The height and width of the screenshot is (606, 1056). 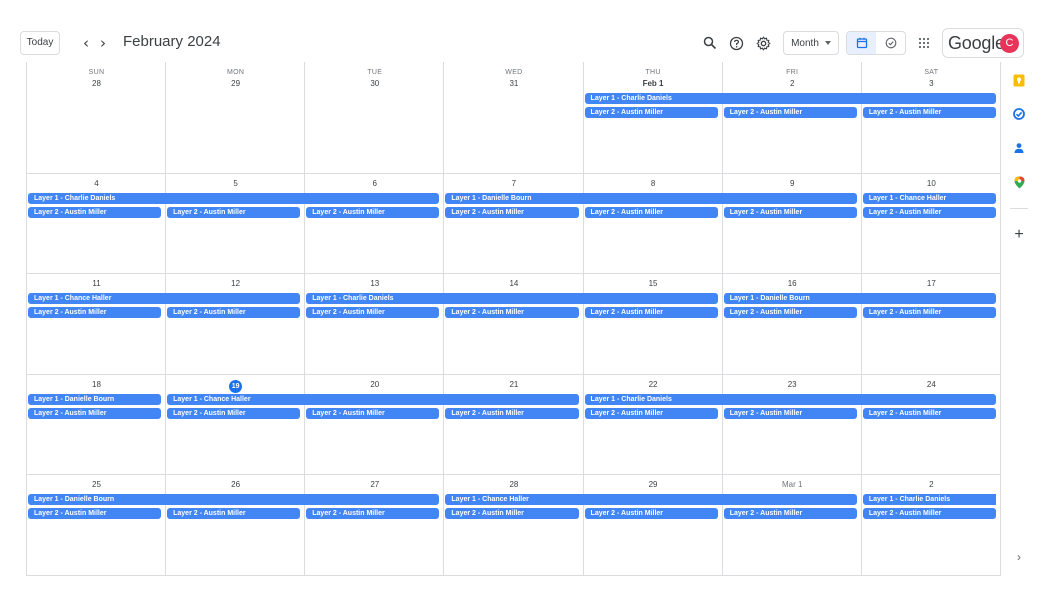 What do you see at coordinates (513, 183) in the screenshot?
I see `day-number: 7` at bounding box center [513, 183].